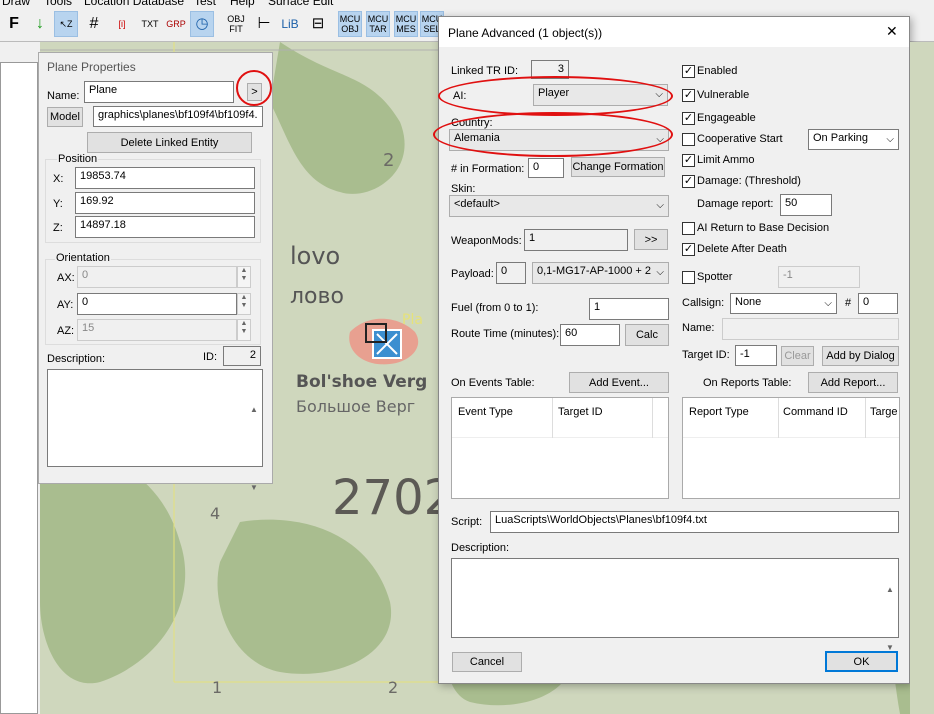 This screenshot has width=934, height=714. I want to click on ai-return-checkbox, so click(688, 228).